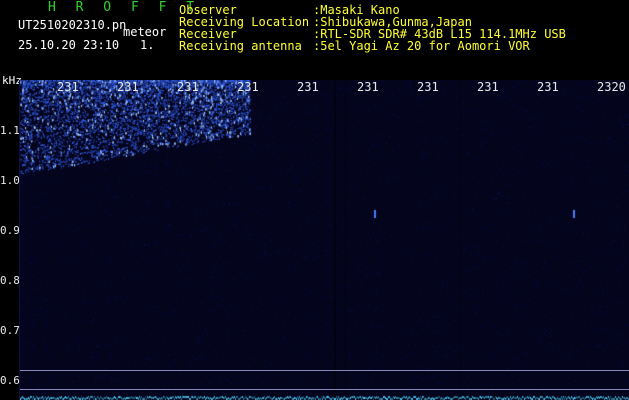  I want to click on y-tick-label: 1.0, so click(10, 180).